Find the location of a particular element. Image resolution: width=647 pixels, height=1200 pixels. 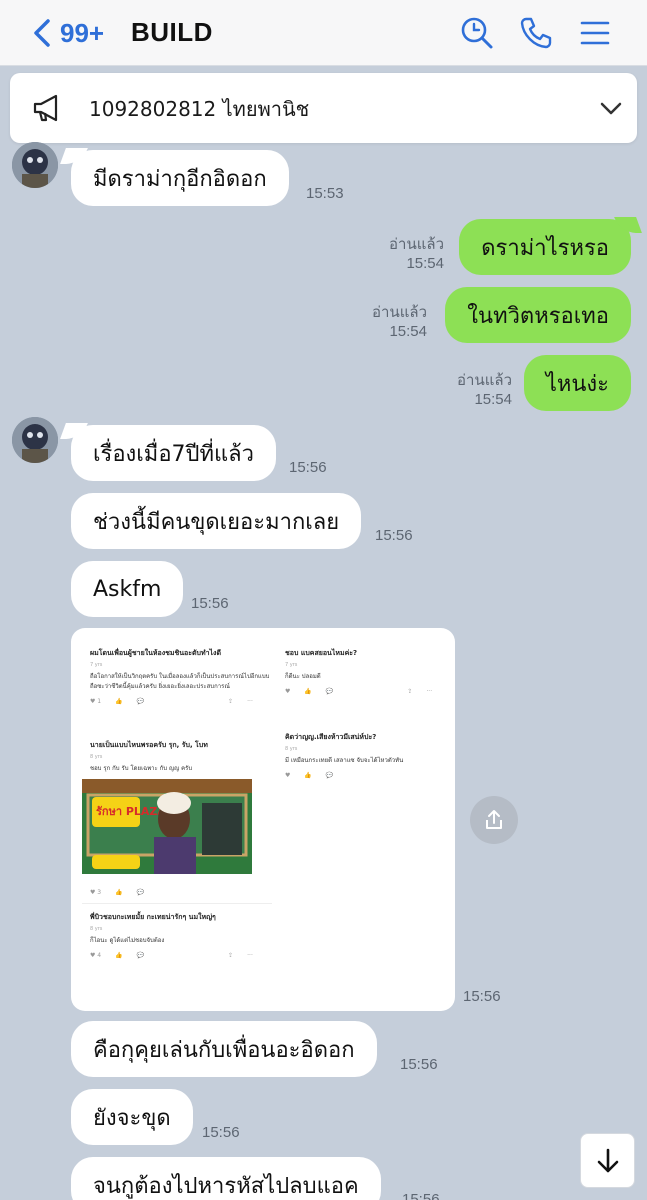

message-bubble: จนกูต้องไปหารหัสไปลบแอค is located at coordinates (226, 1178).